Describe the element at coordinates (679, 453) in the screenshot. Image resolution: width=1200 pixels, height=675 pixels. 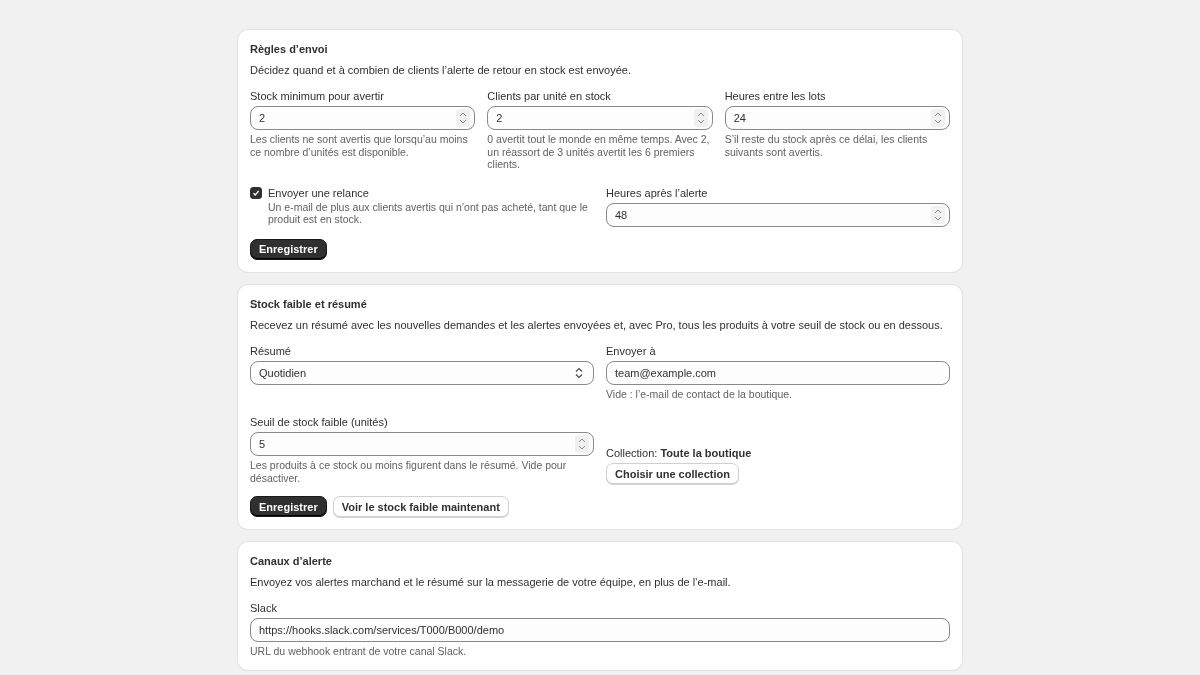
I see `collection-text: Collection: Toute la boutique` at that location.